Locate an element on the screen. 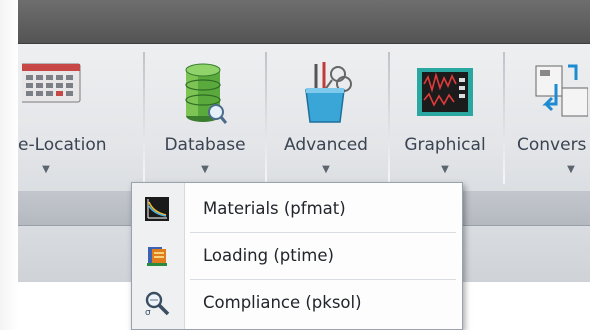 The width and height of the screenshot is (590, 330). ribbon-button-advanced: Advanced ▼ is located at coordinates (326, 117).